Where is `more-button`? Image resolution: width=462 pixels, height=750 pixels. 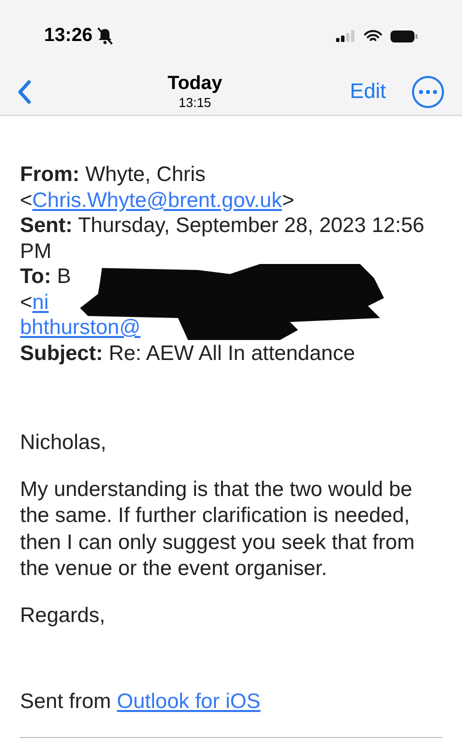
more-button is located at coordinates (428, 92).